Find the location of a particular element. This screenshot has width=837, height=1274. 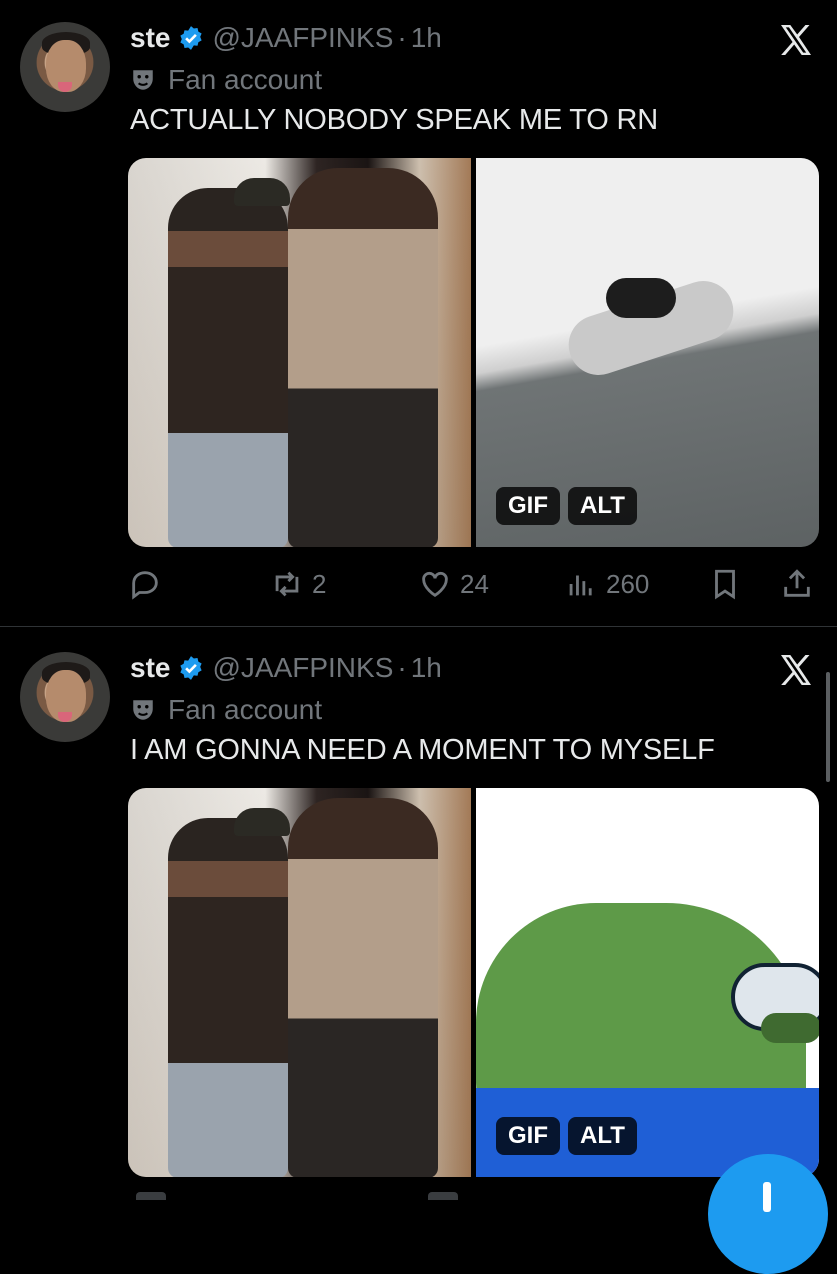

views-button: 260 is located at coordinates (606, 584).